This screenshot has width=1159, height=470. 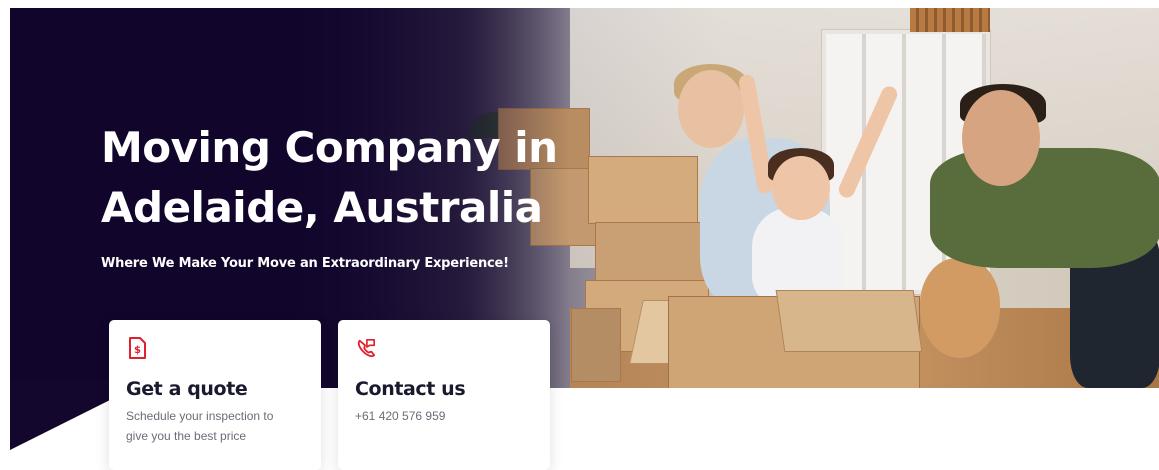 I want to click on card-title: Contact us, so click(x=410, y=389).